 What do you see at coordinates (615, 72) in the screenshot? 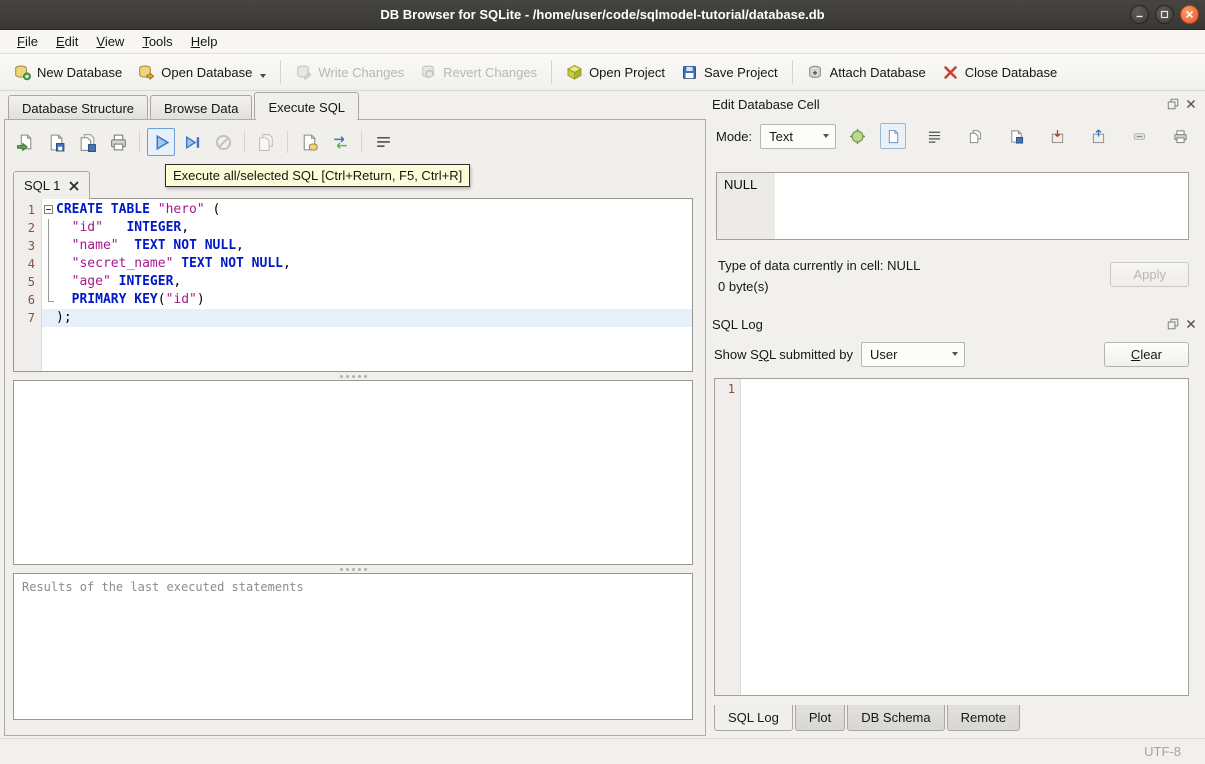
I see `open-project-button: Open Project` at bounding box center [615, 72].